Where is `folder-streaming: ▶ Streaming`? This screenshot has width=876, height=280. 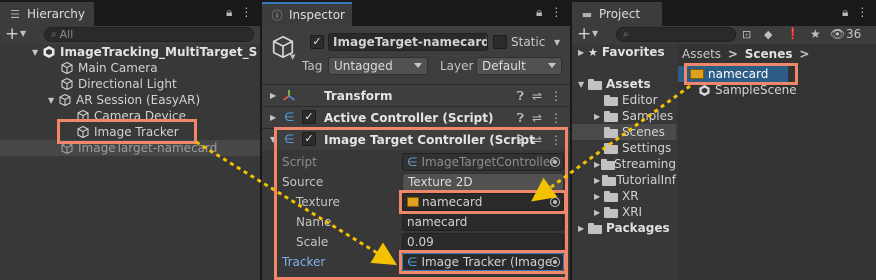 folder-streaming: ▶ Streaming is located at coordinates (624, 164).